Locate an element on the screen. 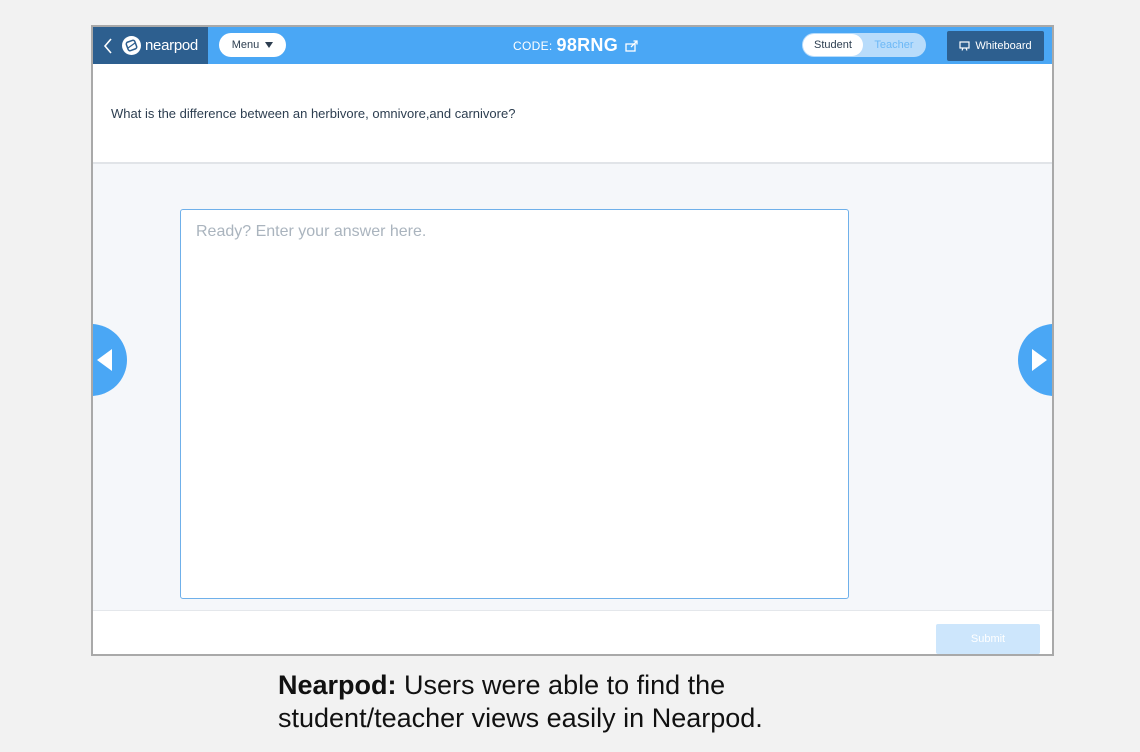 Image resolution: width=1140 pixels, height=752 pixels. brand-area: nearpod is located at coordinates (150, 45).